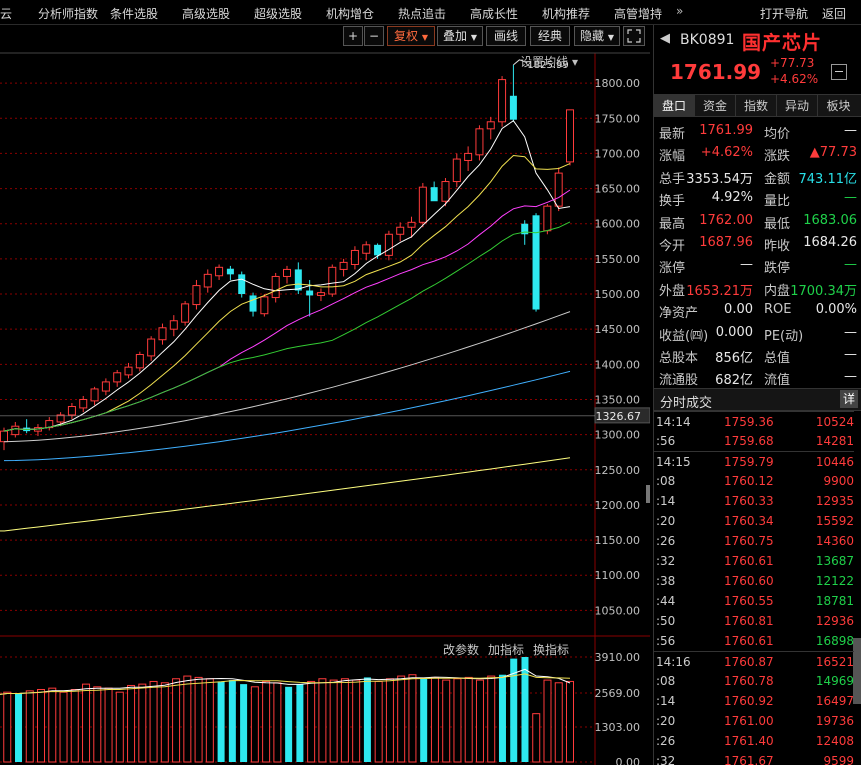  Describe the element at coordinates (726, 242) in the screenshot. I see `stat-value: 1687.96` at that location.